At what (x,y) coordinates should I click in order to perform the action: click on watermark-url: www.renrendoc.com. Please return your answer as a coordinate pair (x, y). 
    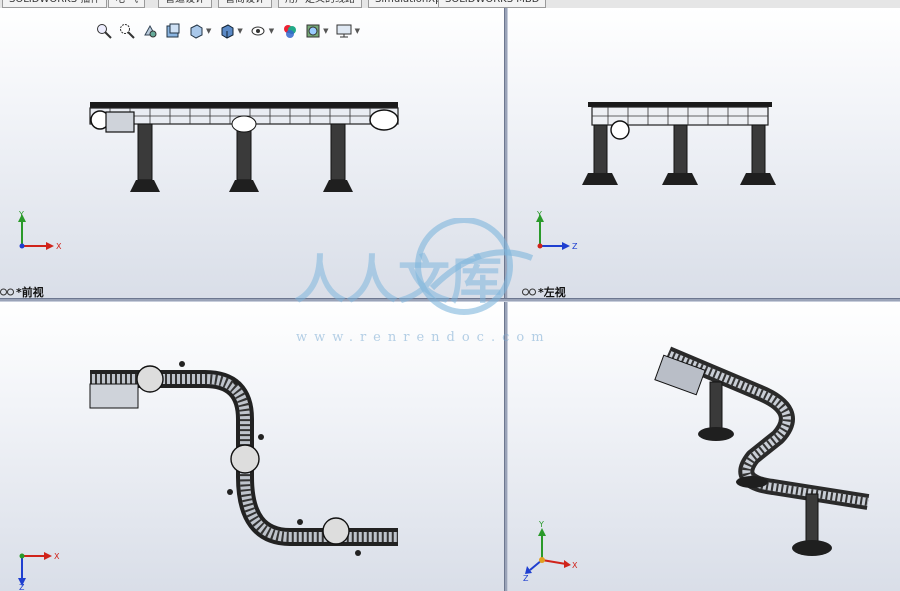
    Looking at the image, I should click on (423, 337).